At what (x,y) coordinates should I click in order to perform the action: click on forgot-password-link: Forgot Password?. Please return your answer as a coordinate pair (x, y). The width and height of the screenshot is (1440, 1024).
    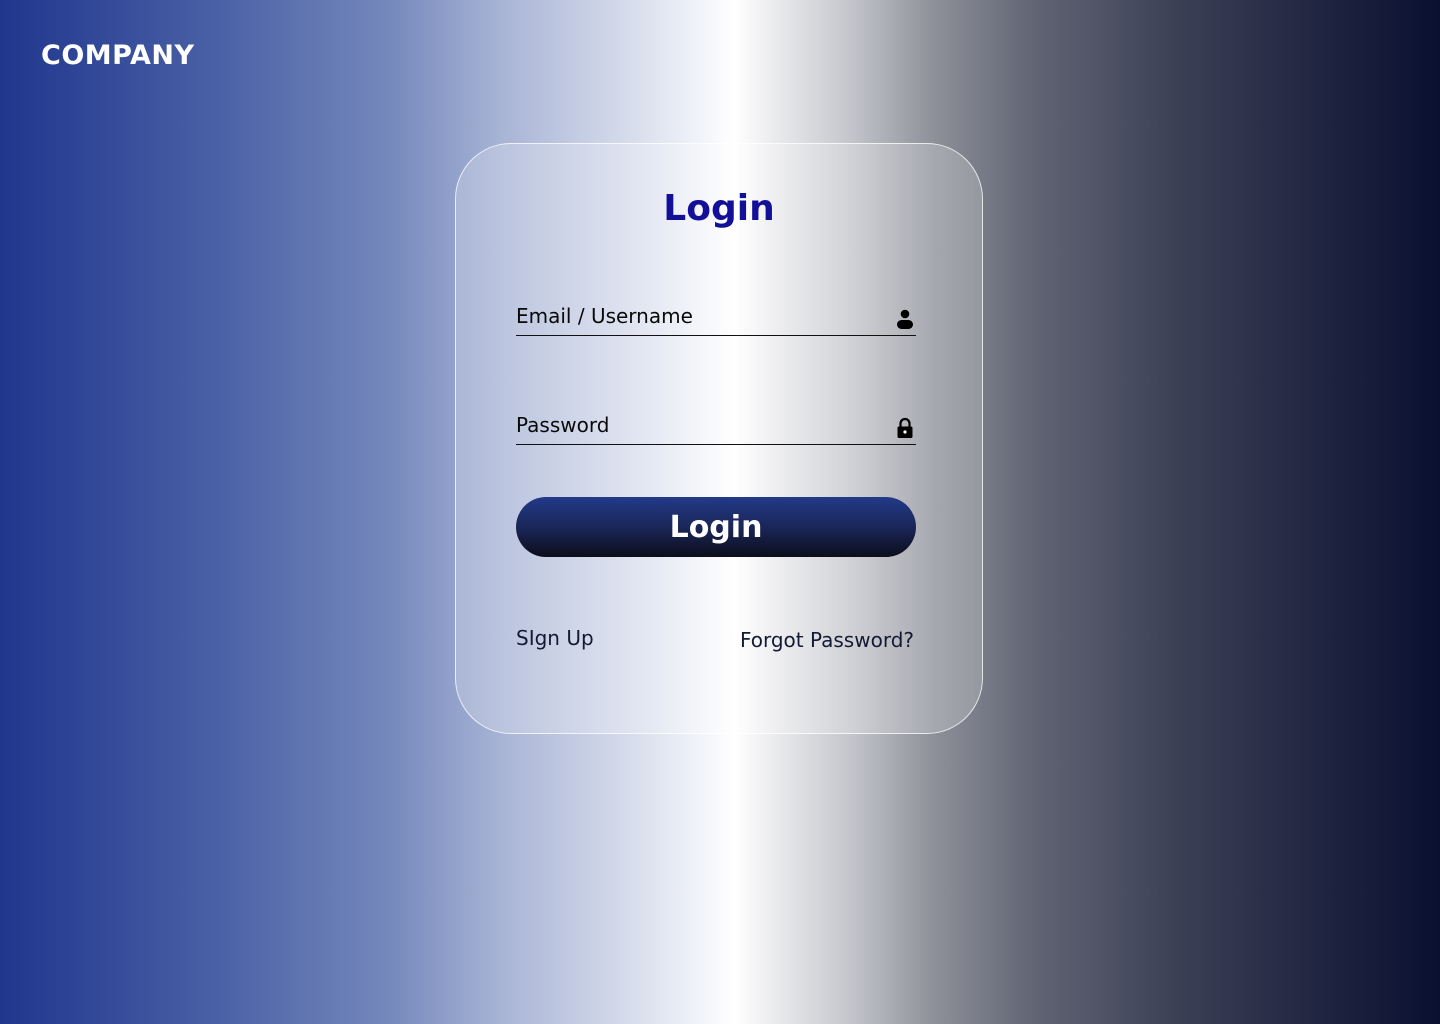
    Looking at the image, I should click on (827, 640).